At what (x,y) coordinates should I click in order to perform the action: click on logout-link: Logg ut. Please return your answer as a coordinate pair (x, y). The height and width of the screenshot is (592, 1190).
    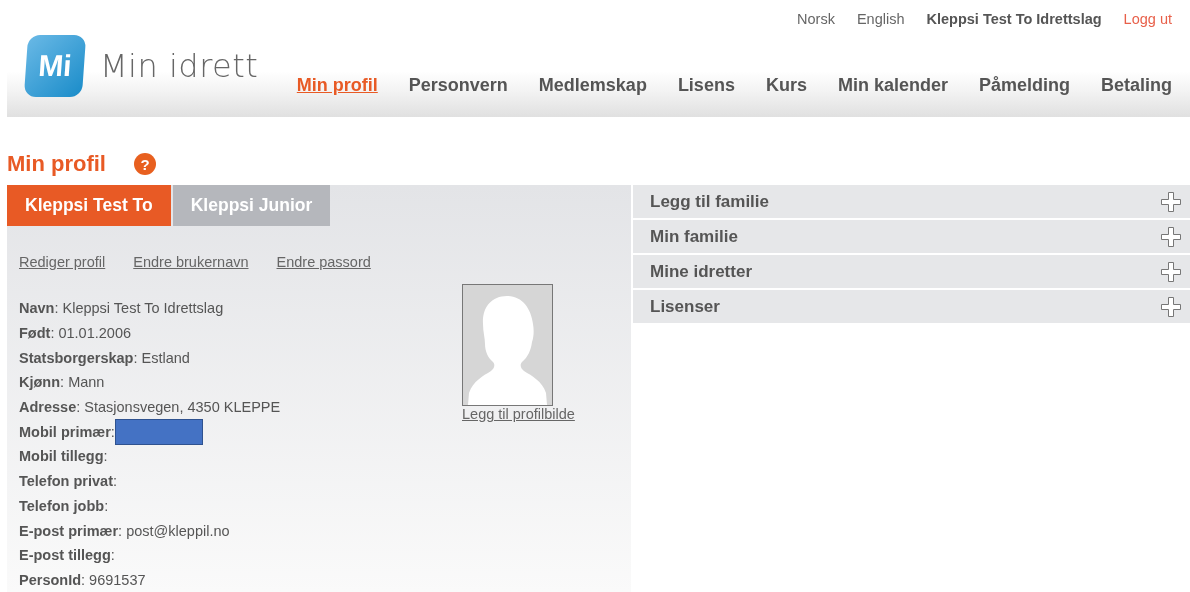
    Looking at the image, I should click on (1147, 21).